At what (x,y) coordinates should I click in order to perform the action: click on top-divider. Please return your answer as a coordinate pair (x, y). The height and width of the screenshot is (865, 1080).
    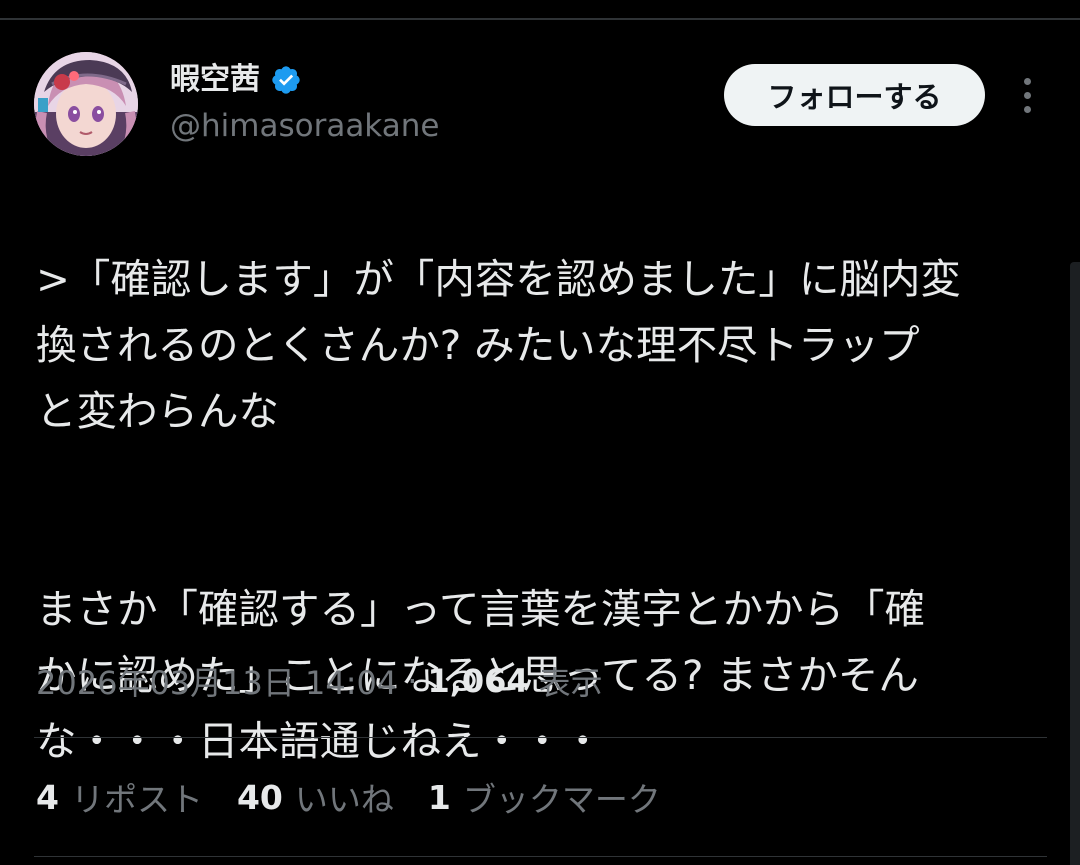
    Looking at the image, I should click on (540, 19).